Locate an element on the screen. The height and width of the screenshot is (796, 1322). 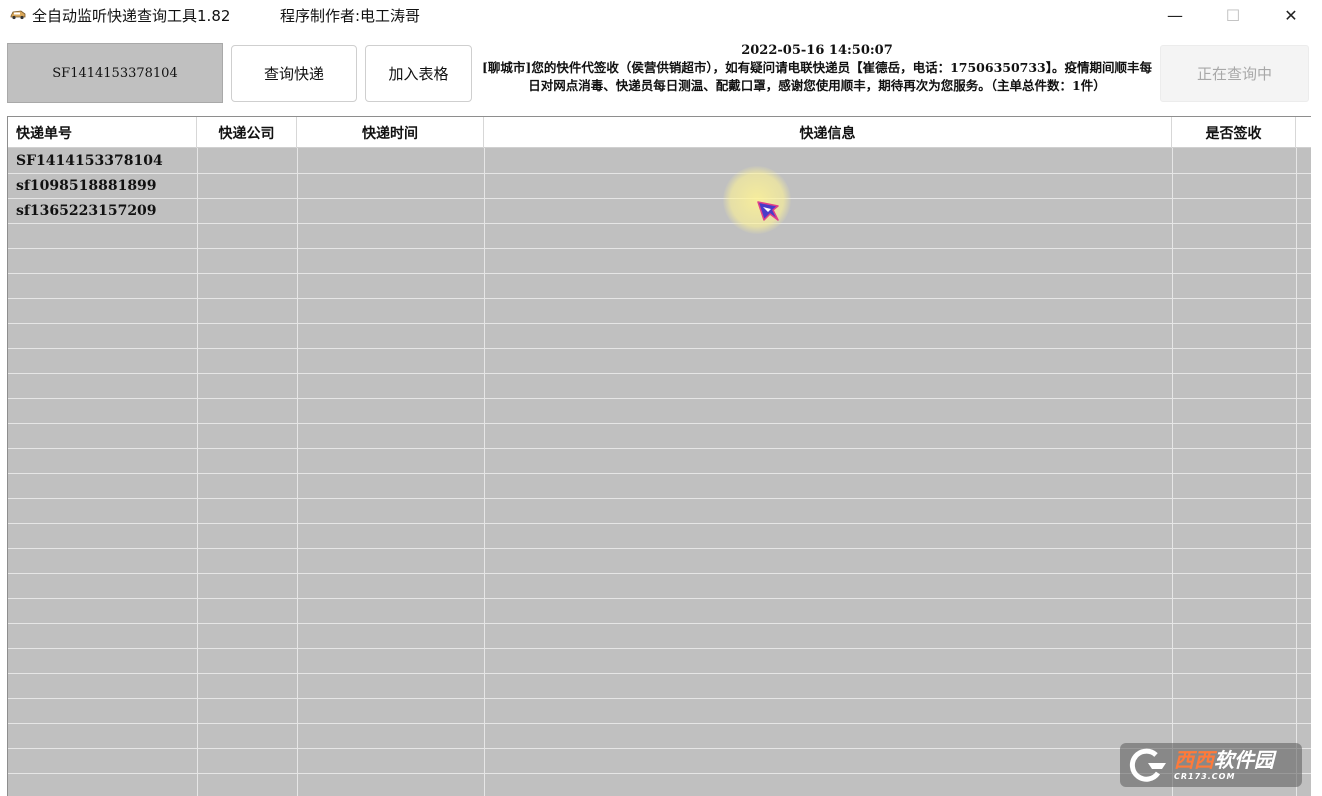
table-cell-tracking-number: sf1098518881899 is located at coordinates (86, 185).